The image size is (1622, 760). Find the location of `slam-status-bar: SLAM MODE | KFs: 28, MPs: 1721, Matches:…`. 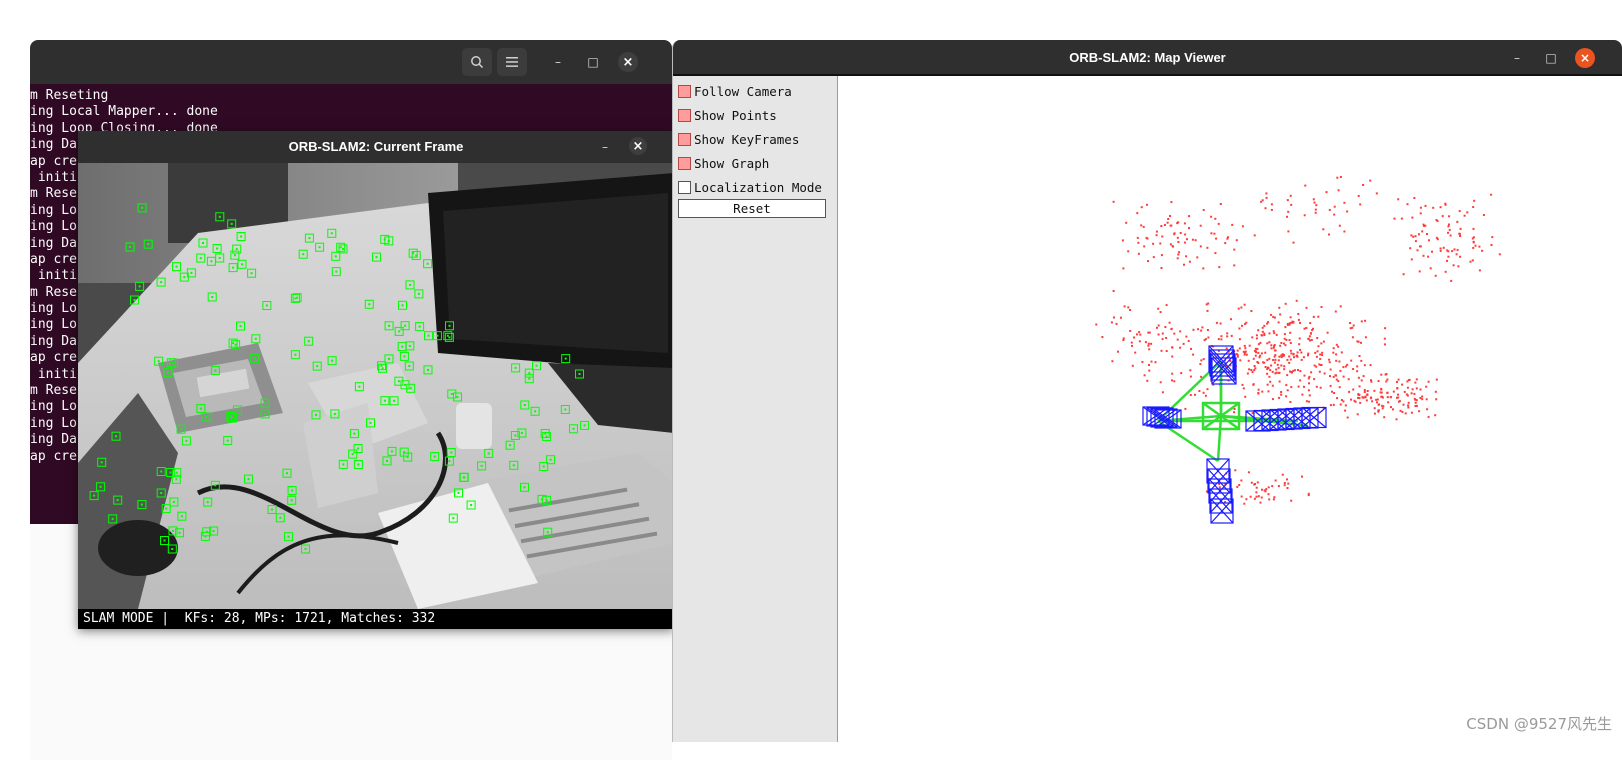

slam-status-bar: SLAM MODE | KFs: 28, MPs: 1721, Matches:… is located at coordinates (376, 619).